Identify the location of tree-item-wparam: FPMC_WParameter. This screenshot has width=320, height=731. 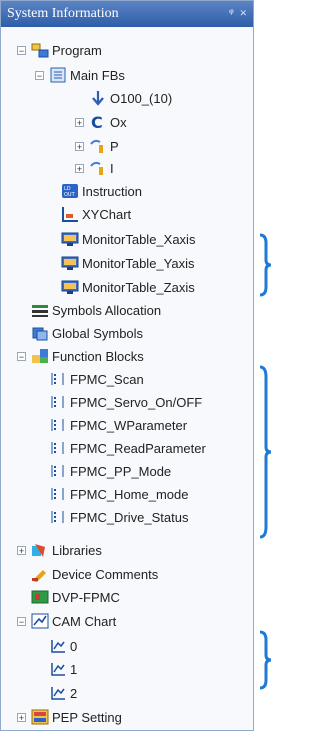
(118, 425).